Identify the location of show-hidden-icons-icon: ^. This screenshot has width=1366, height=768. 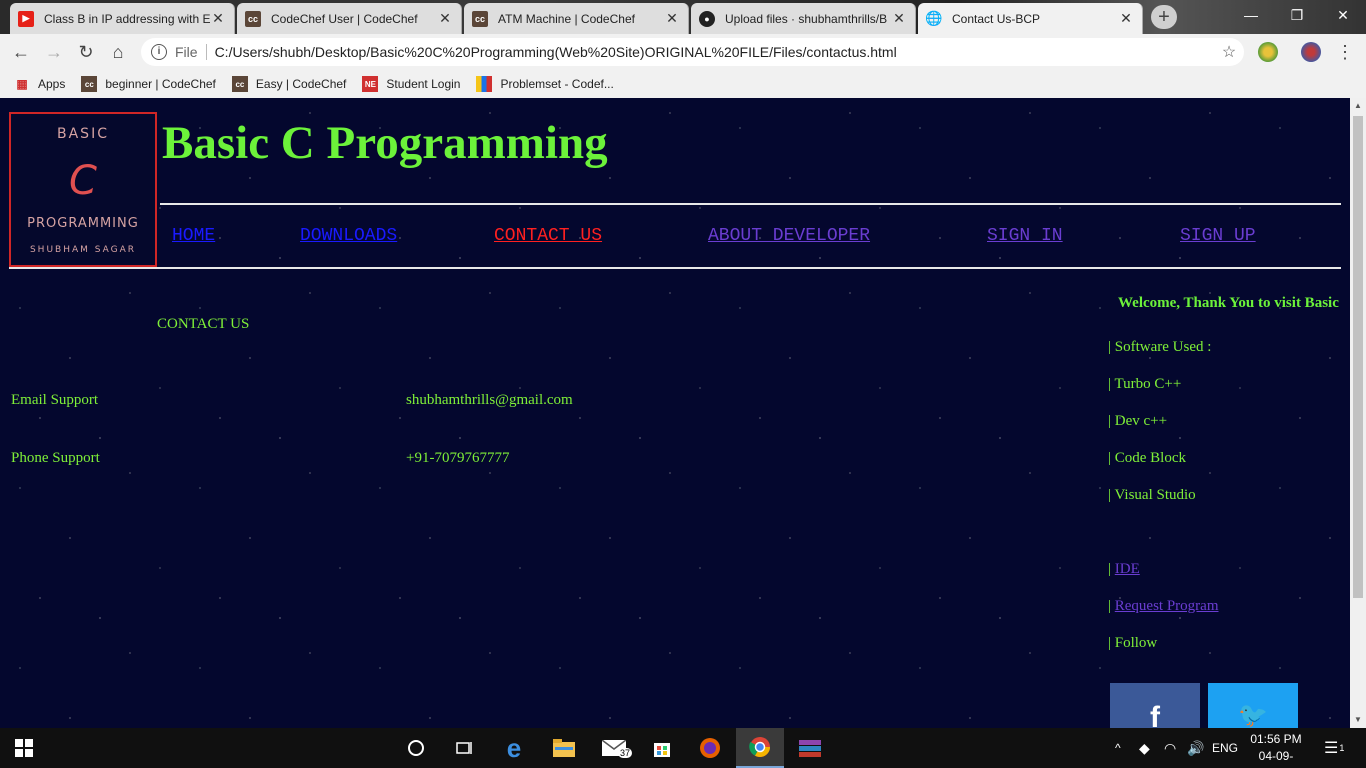
(1118, 748).